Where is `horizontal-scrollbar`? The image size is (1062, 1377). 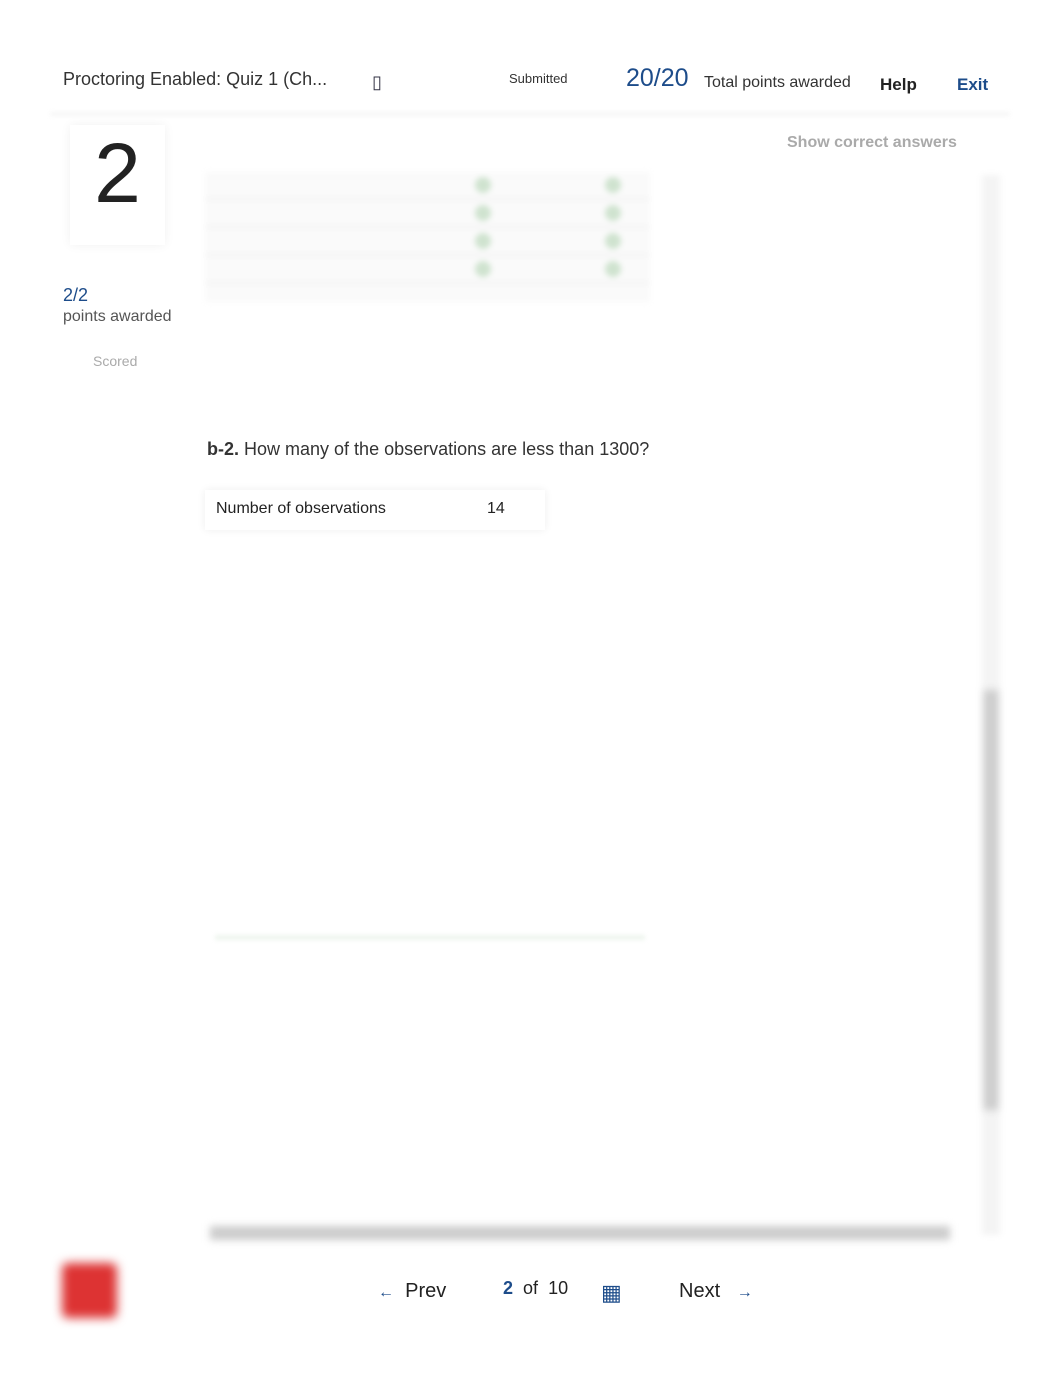 horizontal-scrollbar is located at coordinates (580, 1233).